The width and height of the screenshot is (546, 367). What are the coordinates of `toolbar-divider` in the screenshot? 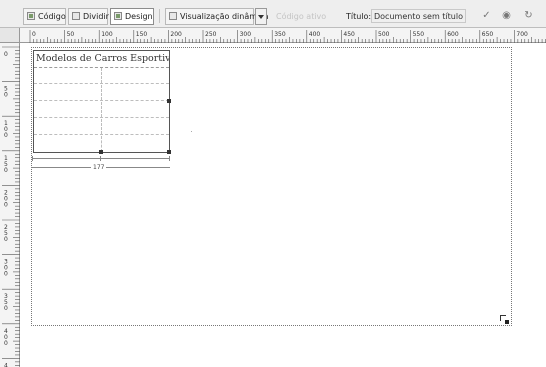 It's located at (159, 16).